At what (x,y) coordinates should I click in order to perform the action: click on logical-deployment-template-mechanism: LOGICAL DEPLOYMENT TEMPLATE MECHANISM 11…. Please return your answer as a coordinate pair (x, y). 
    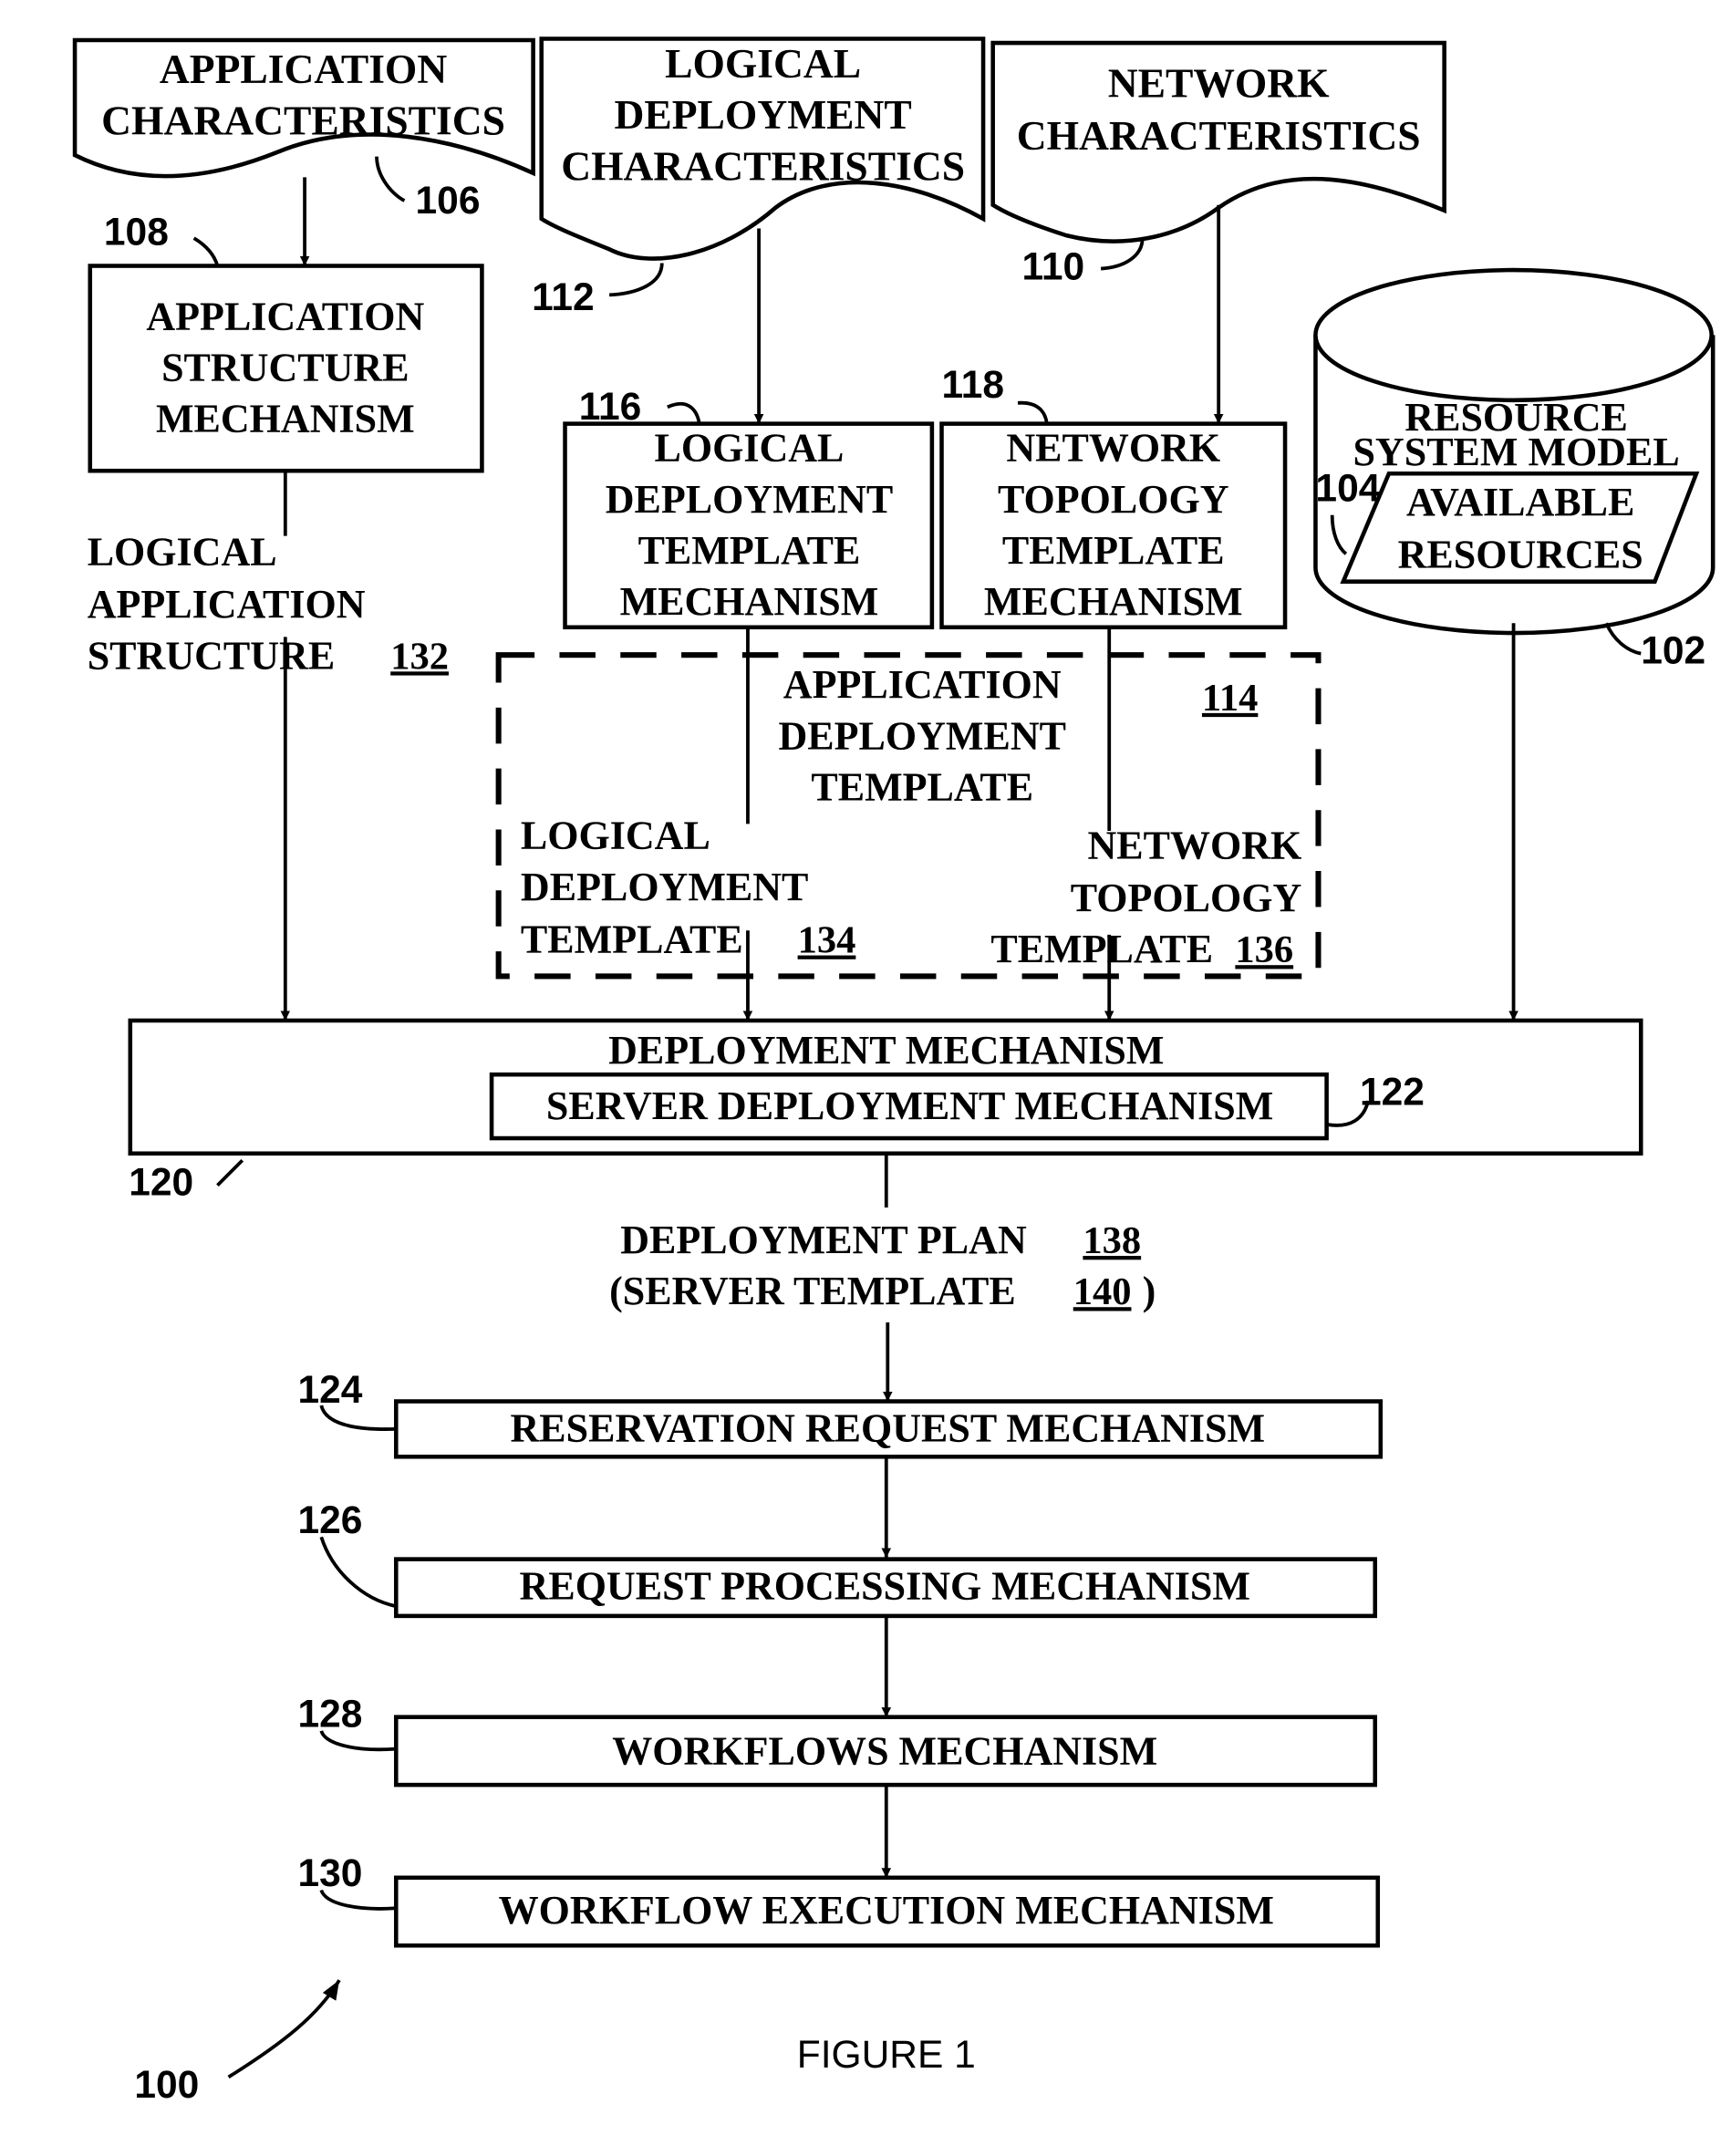
    Looking at the image, I should click on (749, 508).